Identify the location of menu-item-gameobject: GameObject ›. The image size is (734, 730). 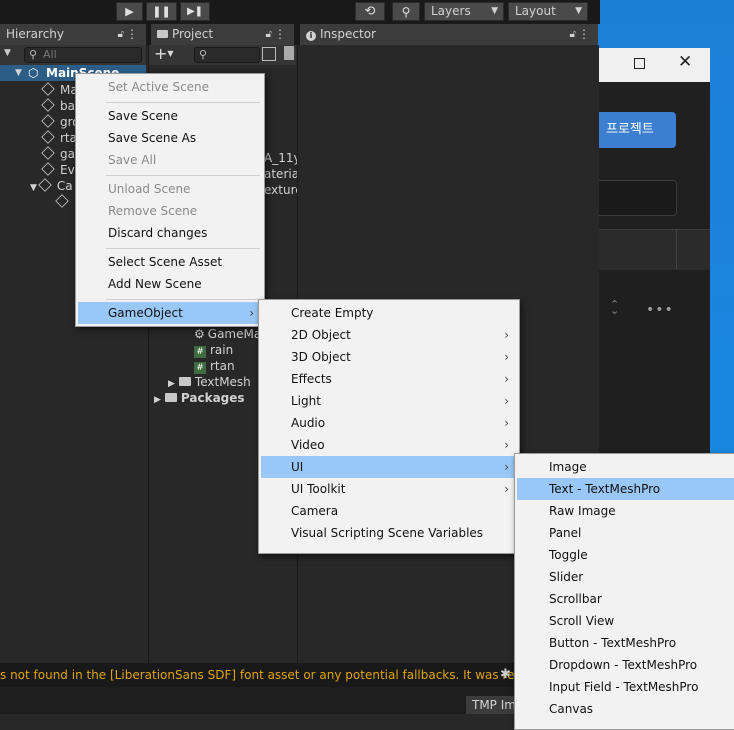
(170, 313).